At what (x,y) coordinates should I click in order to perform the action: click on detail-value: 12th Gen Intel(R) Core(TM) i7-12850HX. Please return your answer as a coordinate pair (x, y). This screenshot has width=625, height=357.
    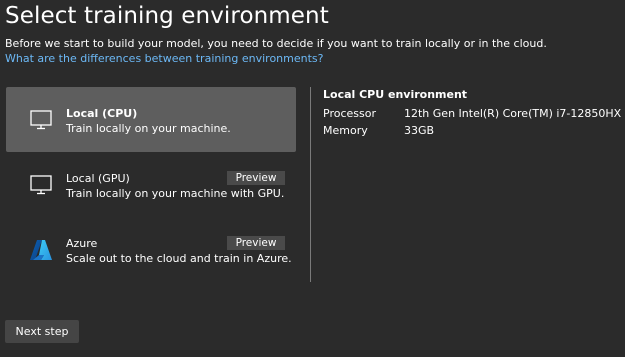
    Looking at the image, I should click on (513, 113).